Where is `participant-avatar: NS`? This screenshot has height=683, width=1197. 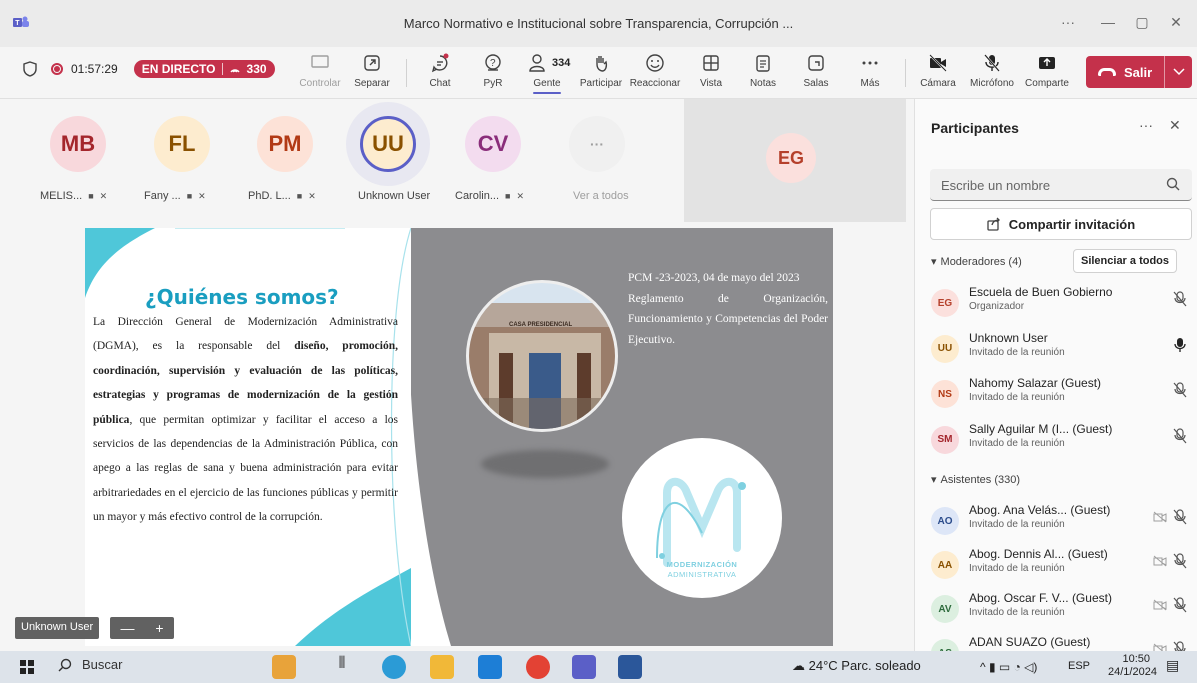 participant-avatar: NS is located at coordinates (945, 394).